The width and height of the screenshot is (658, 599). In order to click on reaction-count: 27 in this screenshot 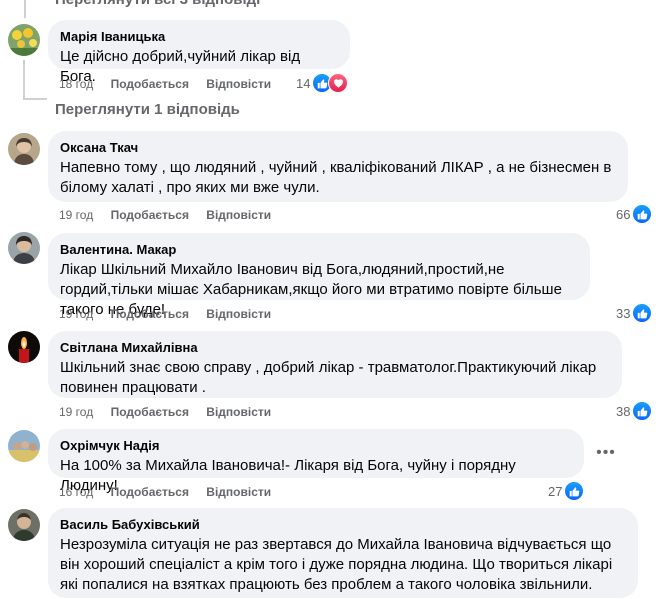, I will do `click(555, 491)`.